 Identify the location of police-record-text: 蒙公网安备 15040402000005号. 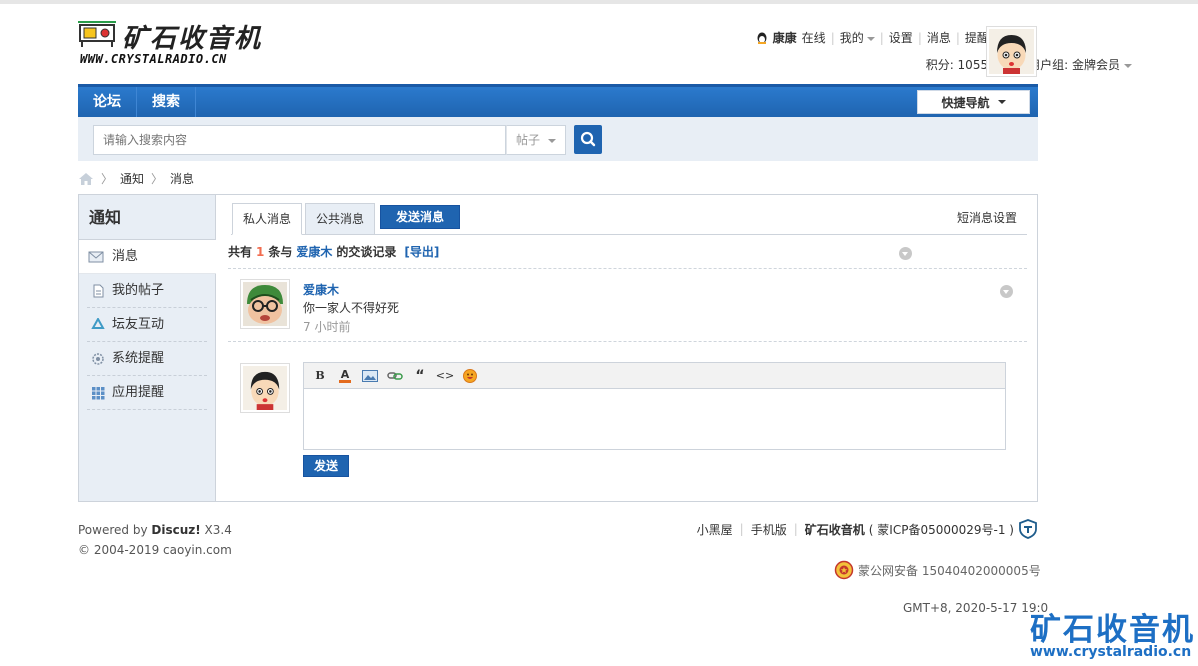
(949, 570).